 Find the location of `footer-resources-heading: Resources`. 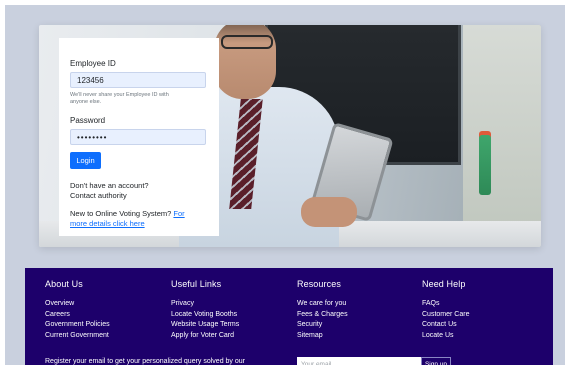

footer-resources-heading: Resources is located at coordinates (319, 284).